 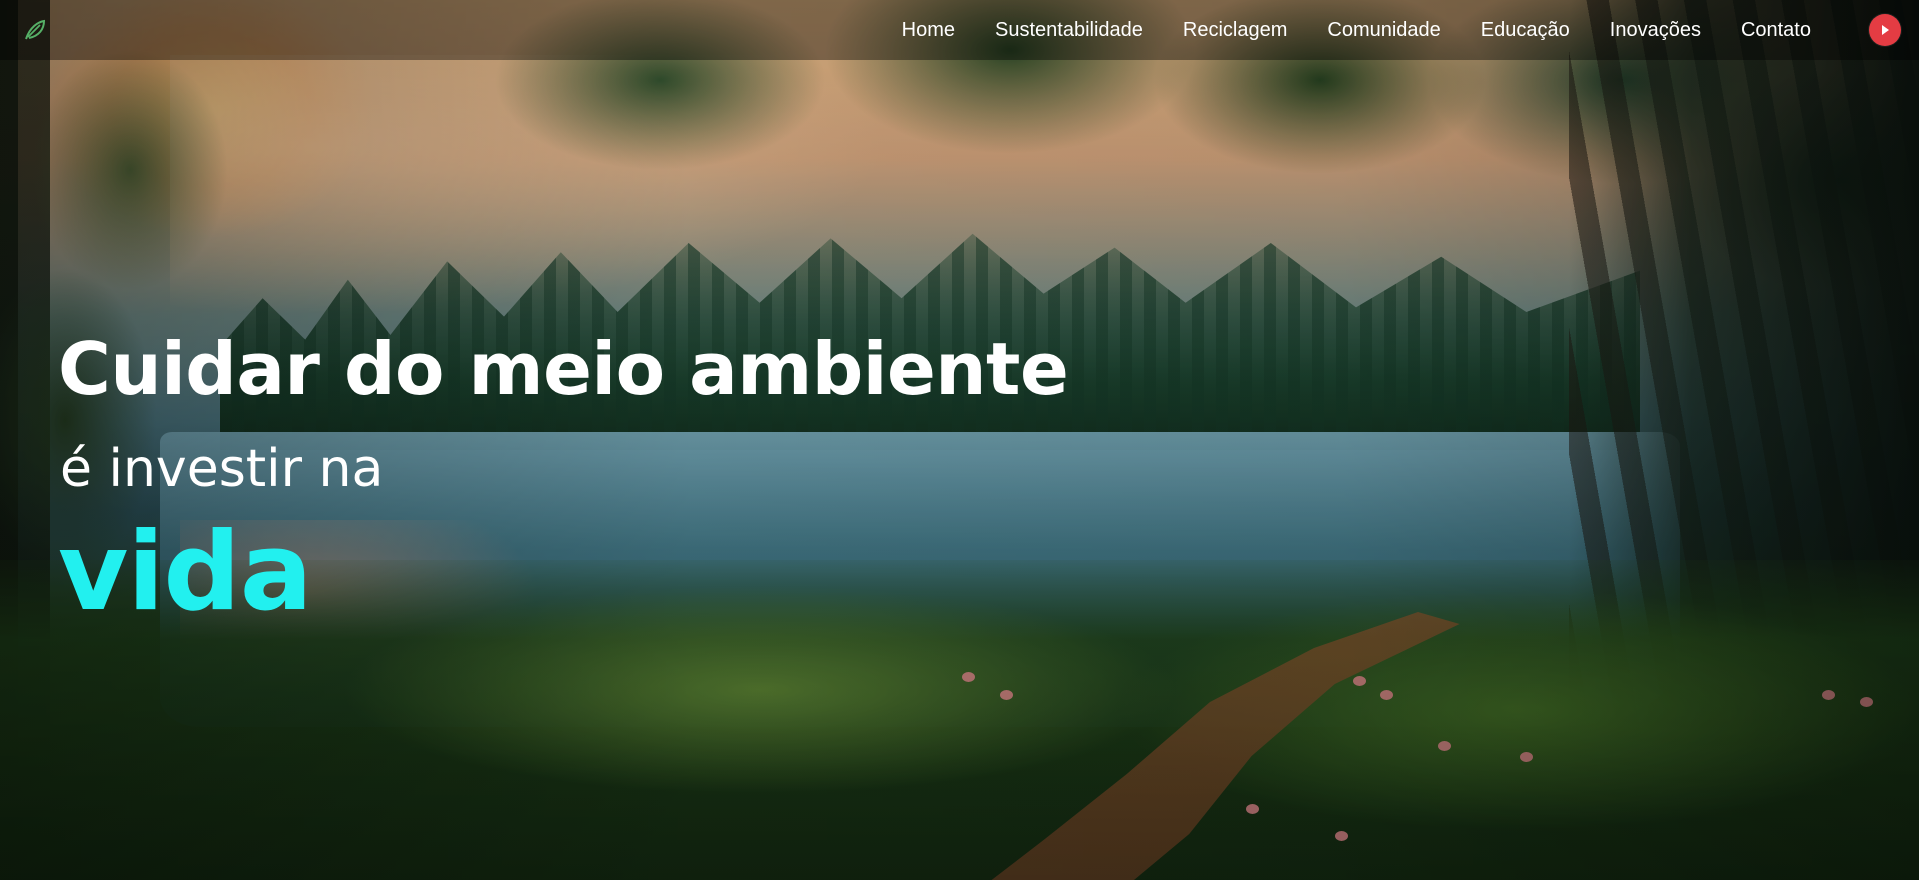 What do you see at coordinates (563, 369) in the screenshot?
I see `hero-title-line-1: Cuidar do meio ambiente` at bounding box center [563, 369].